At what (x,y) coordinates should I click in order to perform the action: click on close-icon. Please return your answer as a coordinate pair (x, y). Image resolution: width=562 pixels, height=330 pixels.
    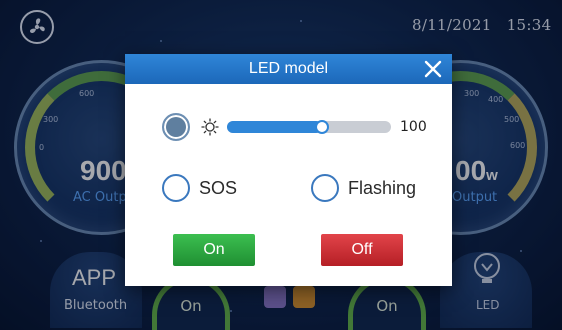
    Looking at the image, I should click on (433, 69).